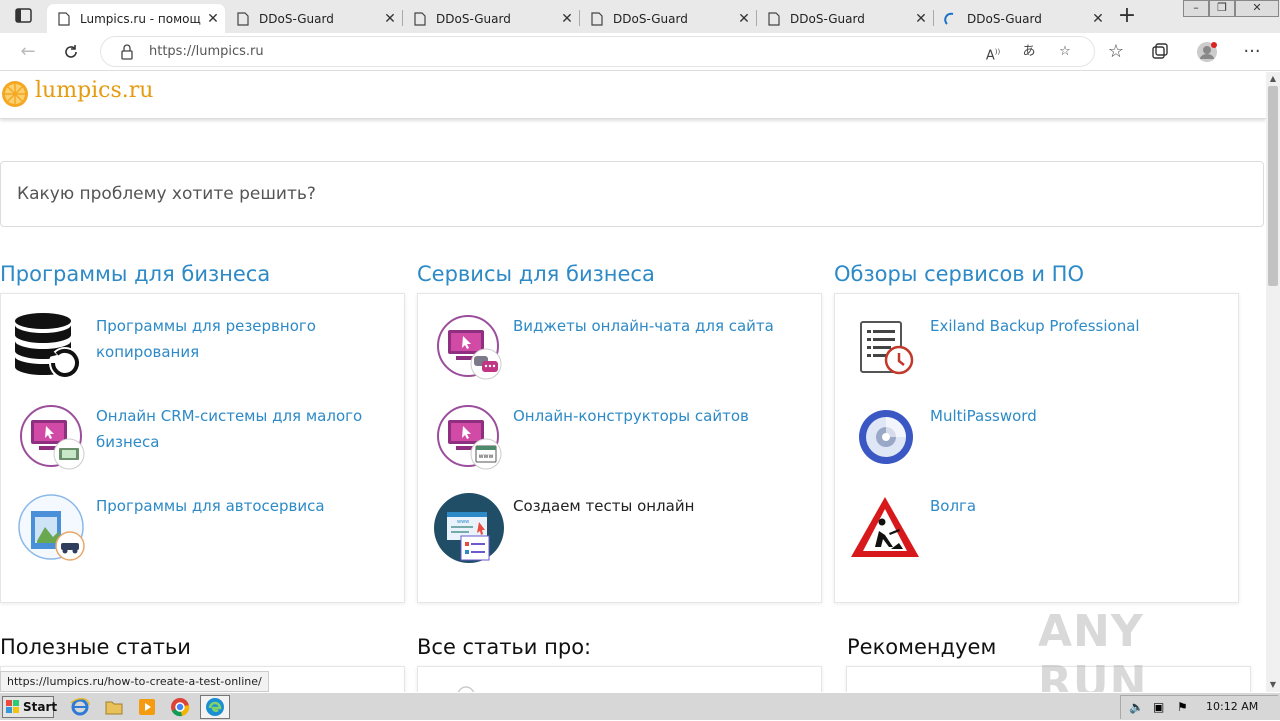  What do you see at coordinates (1207, 52) in the screenshot?
I see `profile-avatar` at bounding box center [1207, 52].